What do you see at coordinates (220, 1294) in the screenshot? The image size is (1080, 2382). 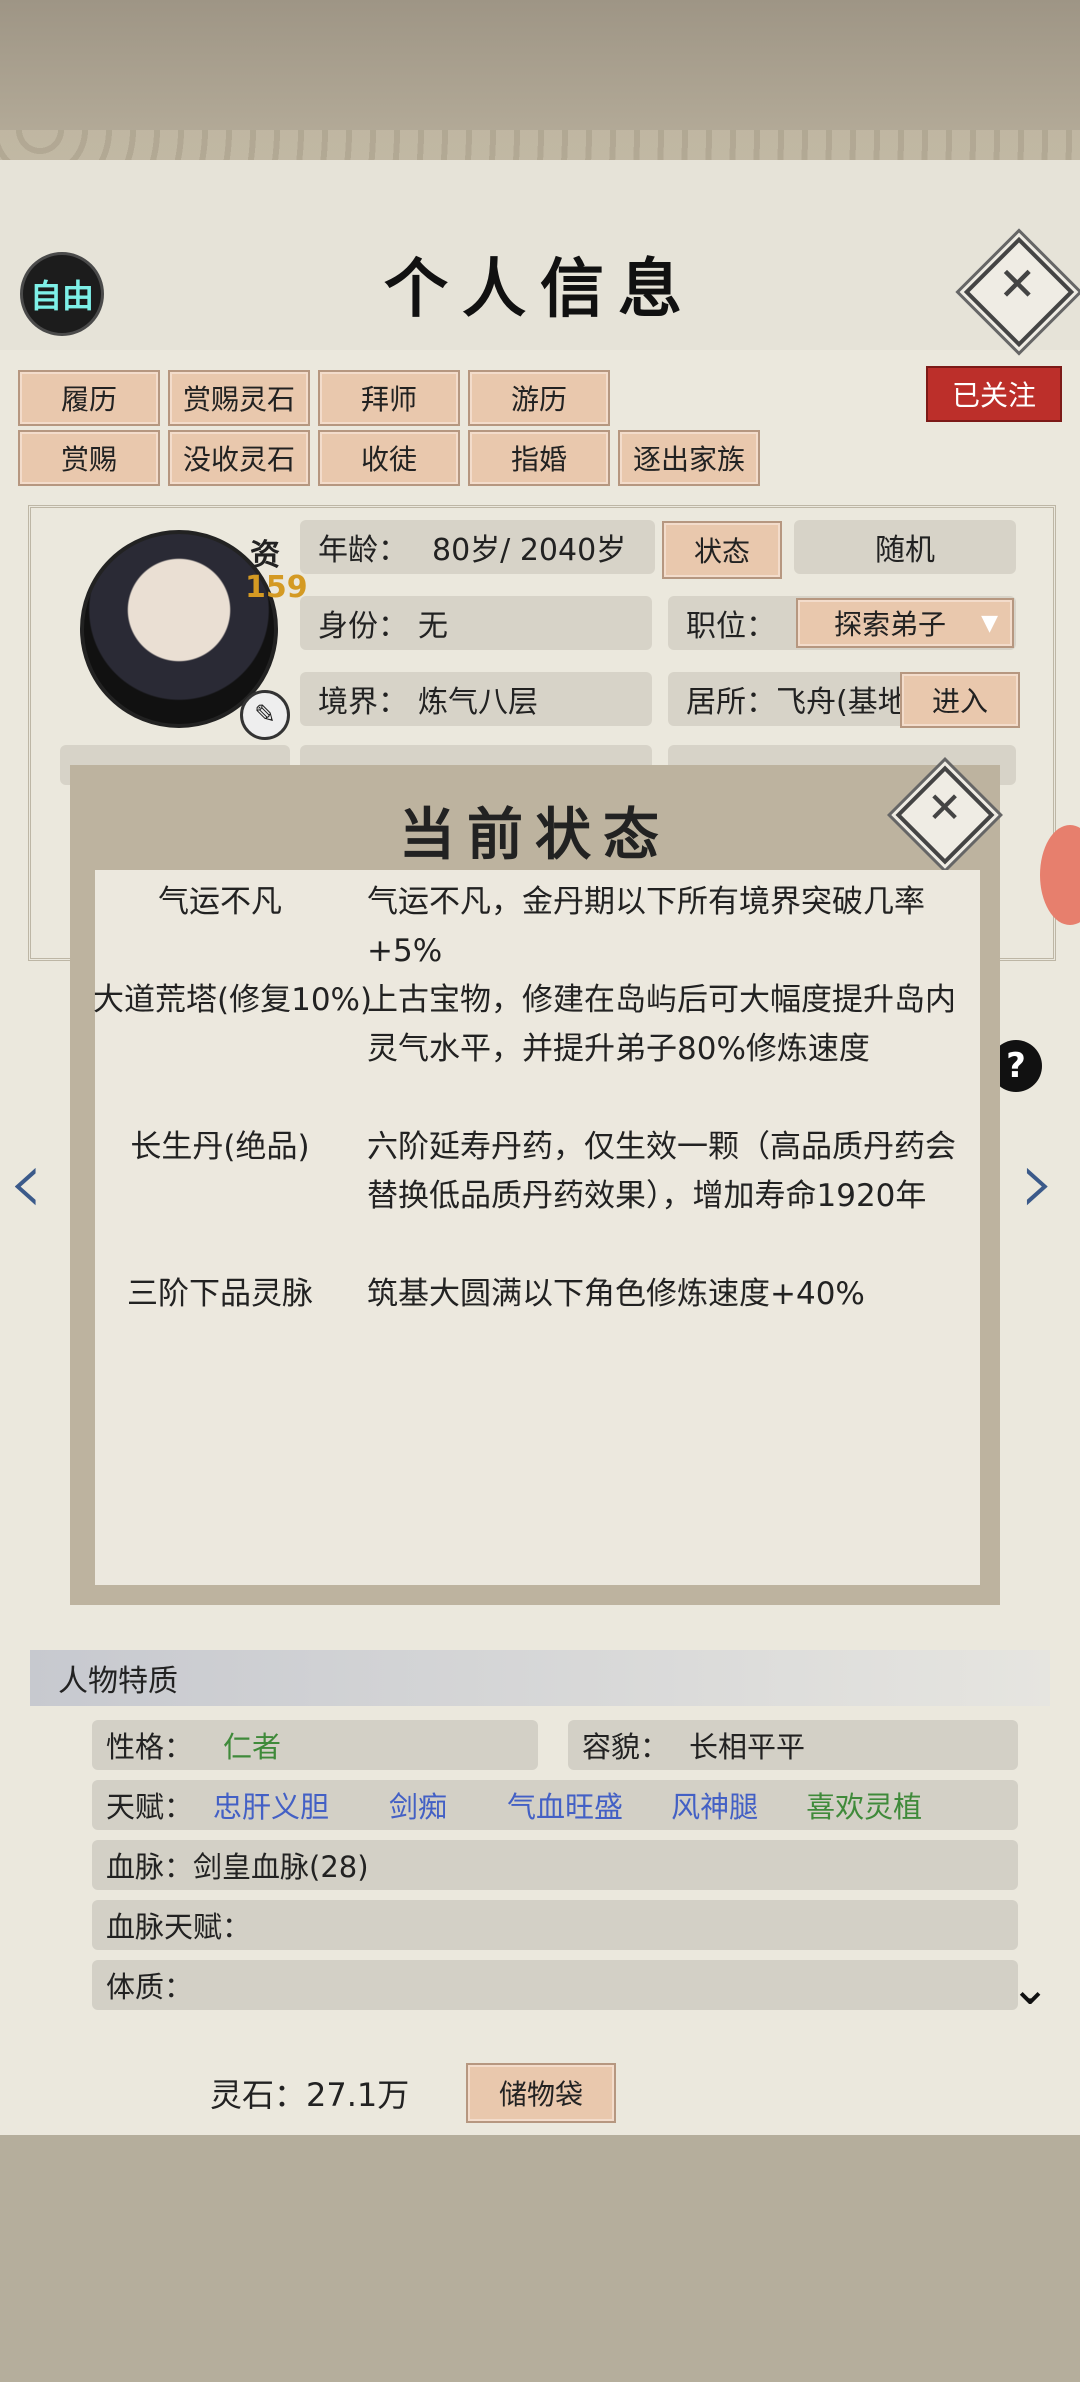 I see `status-name: 三阶下品灵脉` at bounding box center [220, 1294].